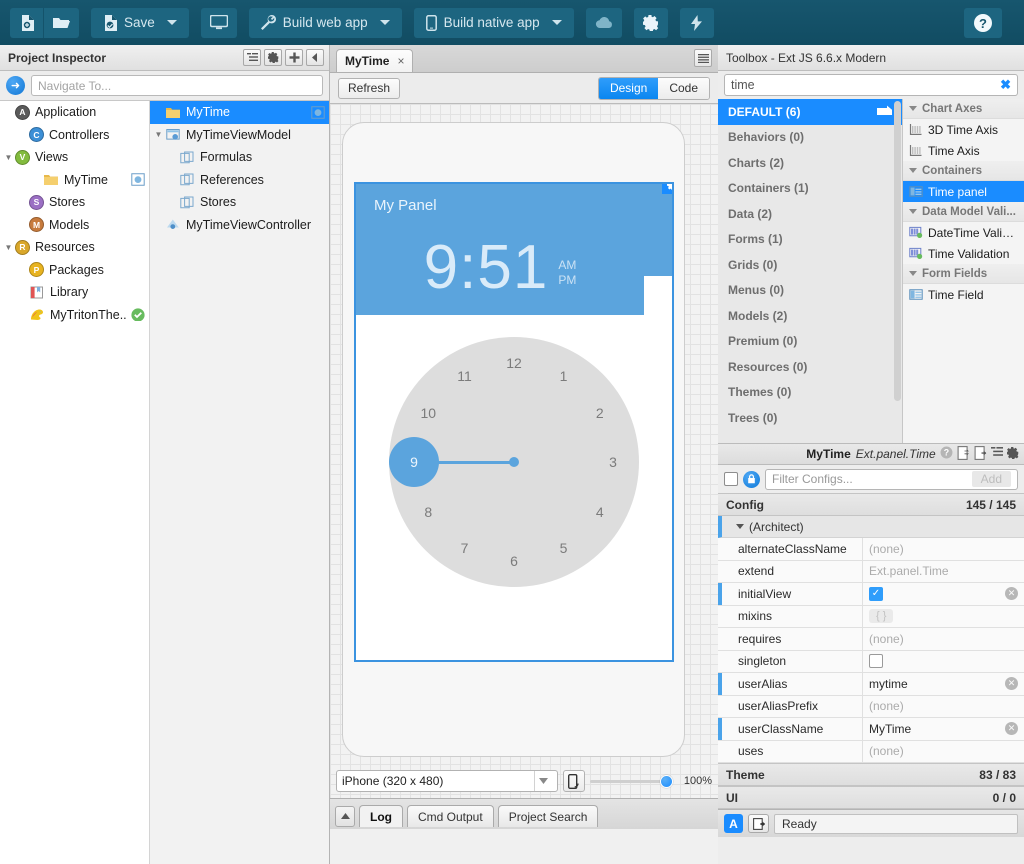 This screenshot has width=1024, height=864. What do you see at coordinates (428, 413) in the screenshot?
I see `clock-number-10: 10` at bounding box center [428, 413].